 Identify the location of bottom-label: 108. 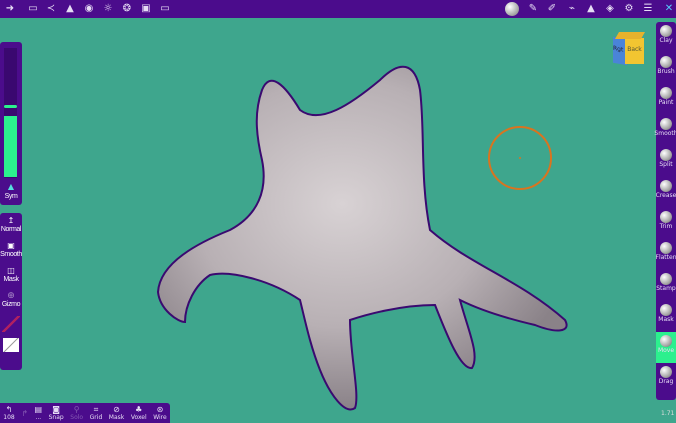
(9, 417).